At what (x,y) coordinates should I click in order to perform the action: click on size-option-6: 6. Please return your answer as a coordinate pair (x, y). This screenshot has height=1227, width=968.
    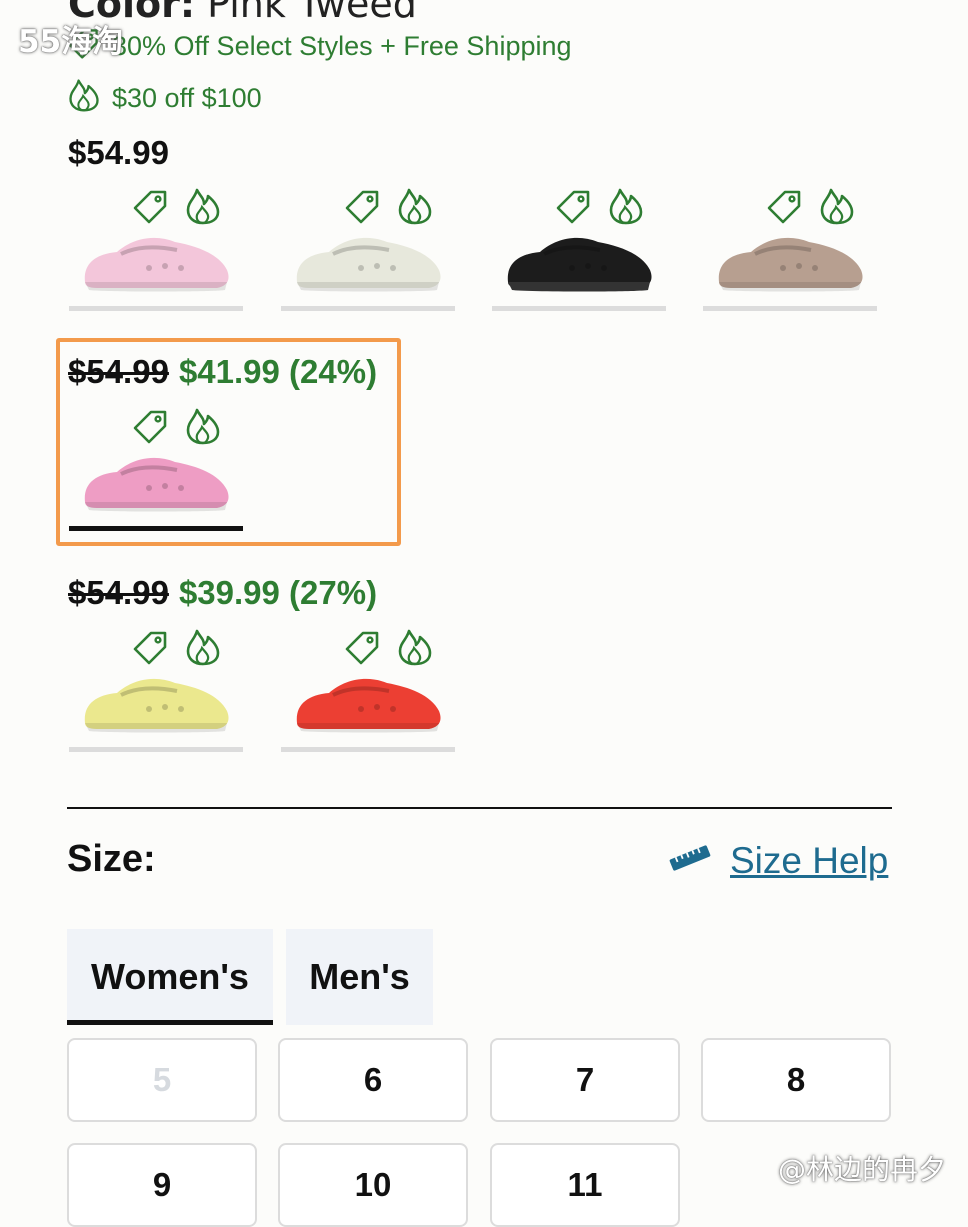
    Looking at the image, I should click on (373, 1080).